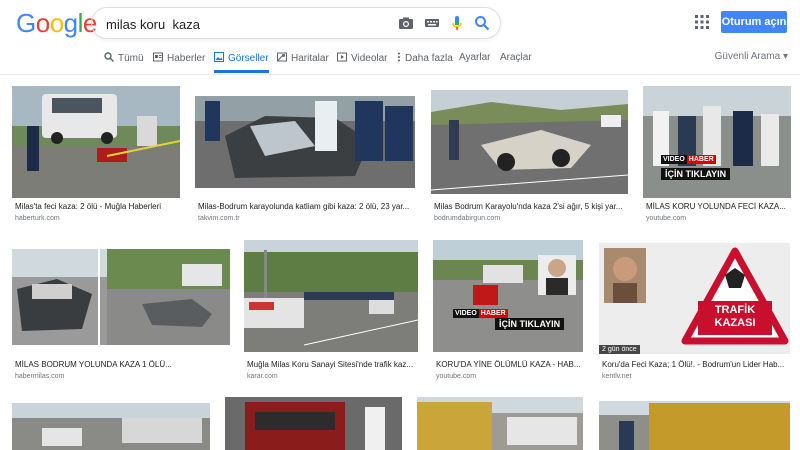  I want to click on tab-settings: Ayarlar, so click(475, 62).